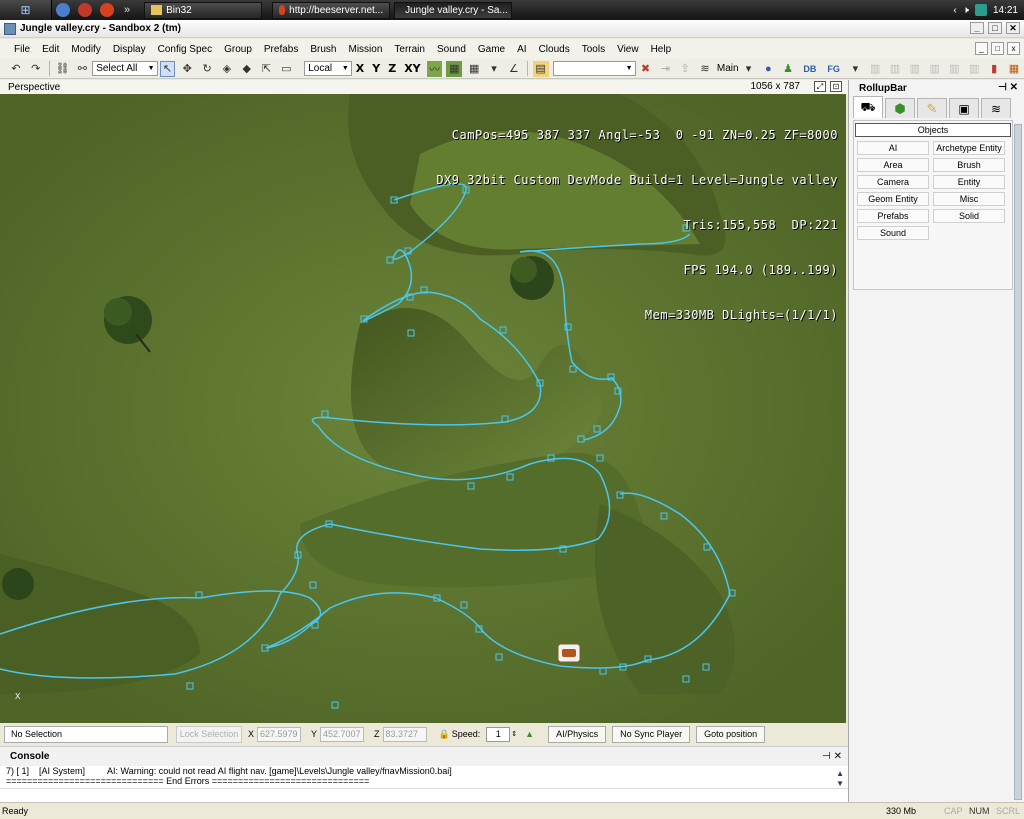 Image resolution: width=1024 pixels, height=819 pixels. I want to click on select-by-name-icon: ▭, so click(286, 69).